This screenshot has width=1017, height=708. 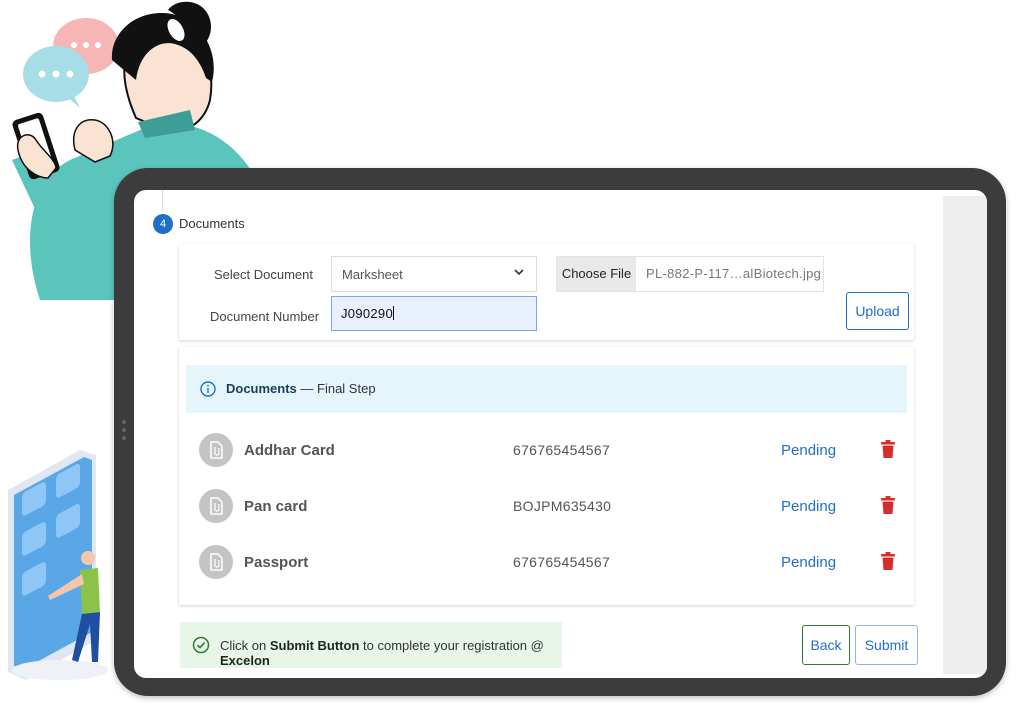 I want to click on file-input: Choose File PL-882-P-117…alBiotech.jpg, so click(x=690, y=274).